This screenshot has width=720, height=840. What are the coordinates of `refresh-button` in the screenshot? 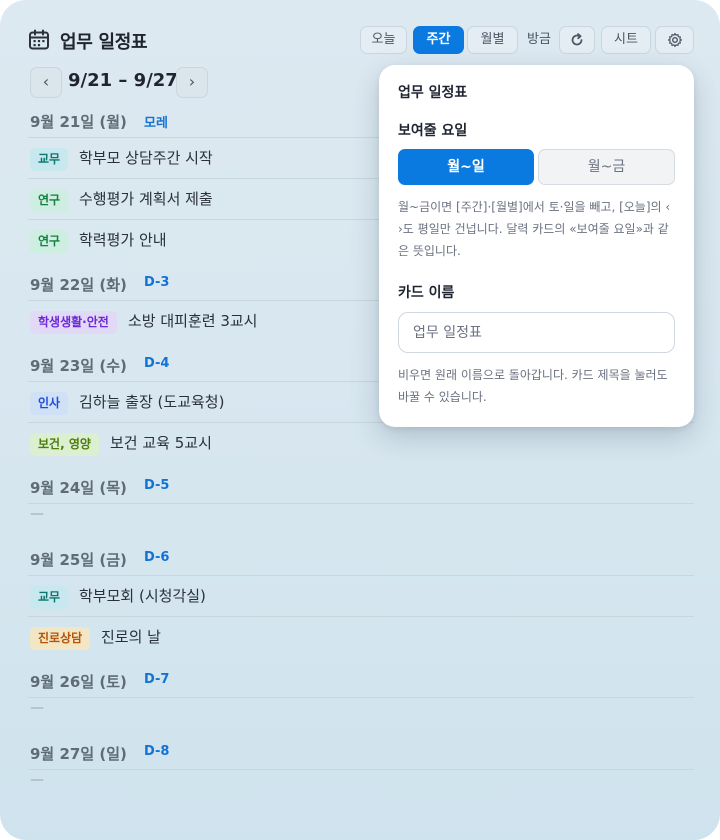 It's located at (577, 40).